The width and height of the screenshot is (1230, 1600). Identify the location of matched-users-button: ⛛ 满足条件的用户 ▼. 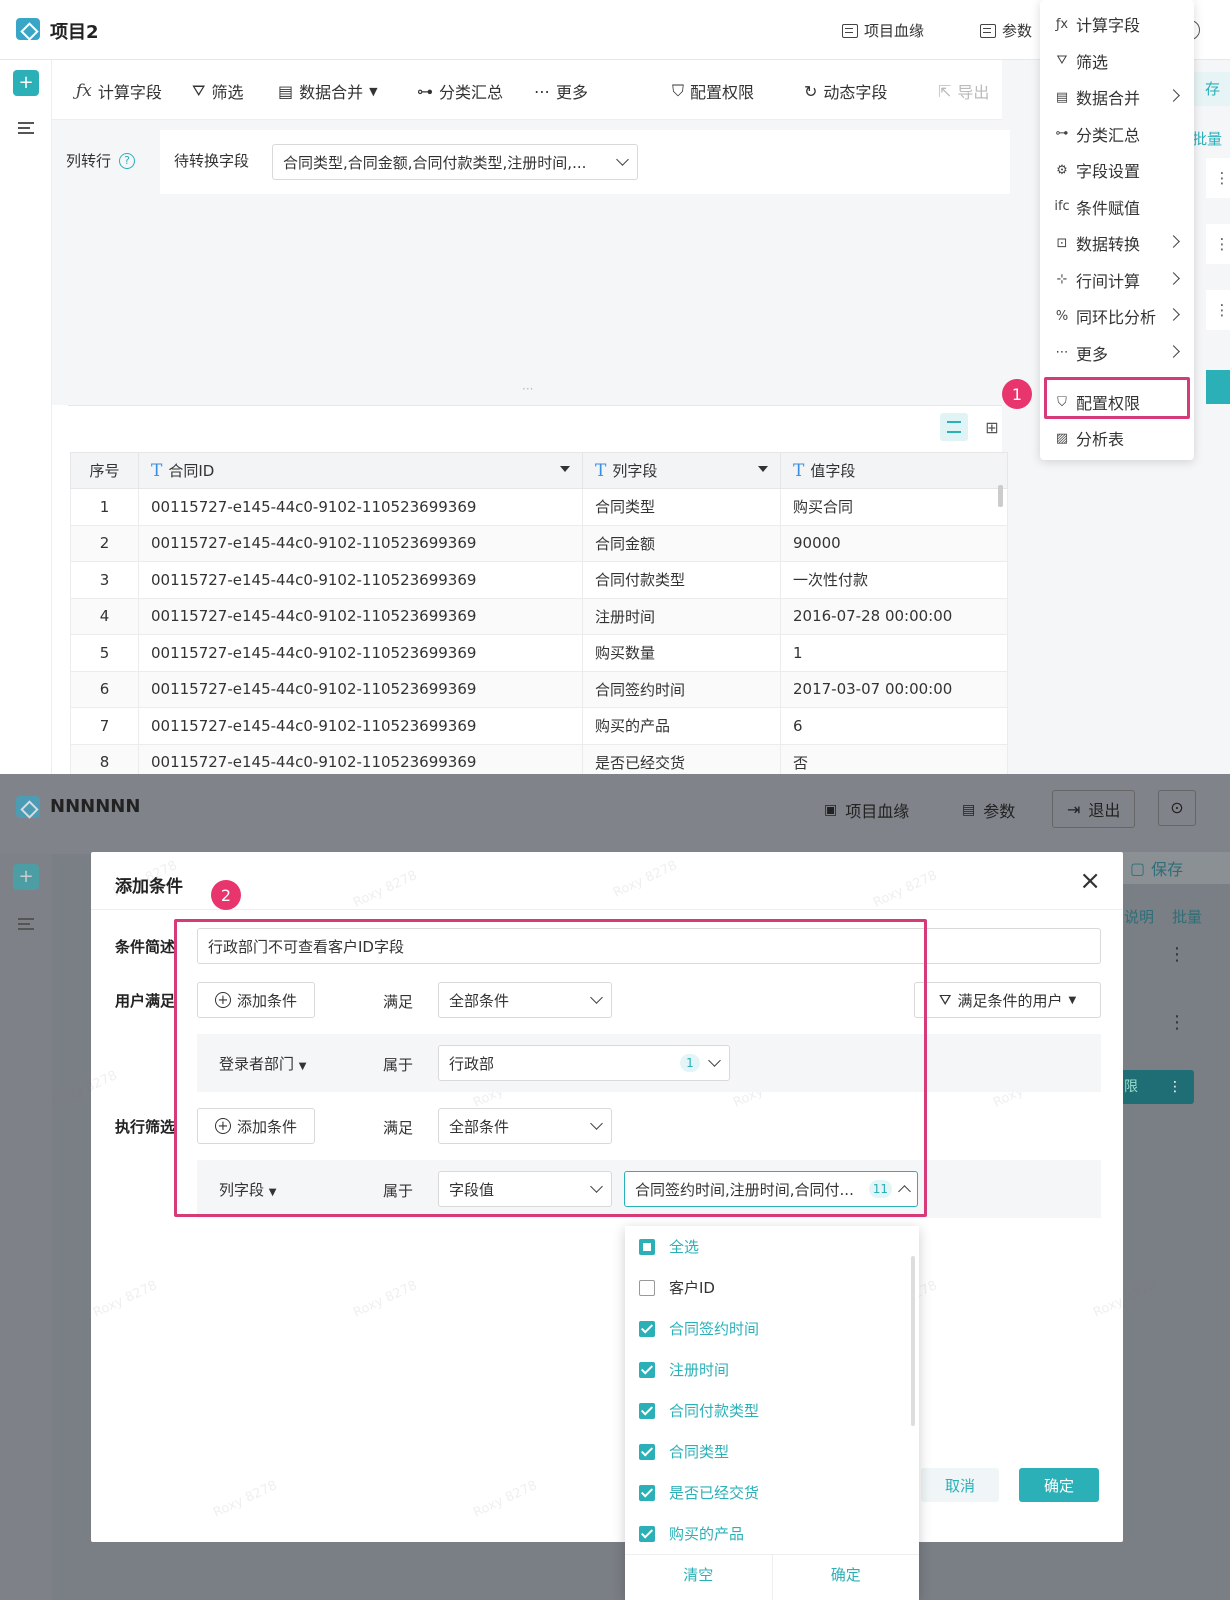
(1007, 1000).